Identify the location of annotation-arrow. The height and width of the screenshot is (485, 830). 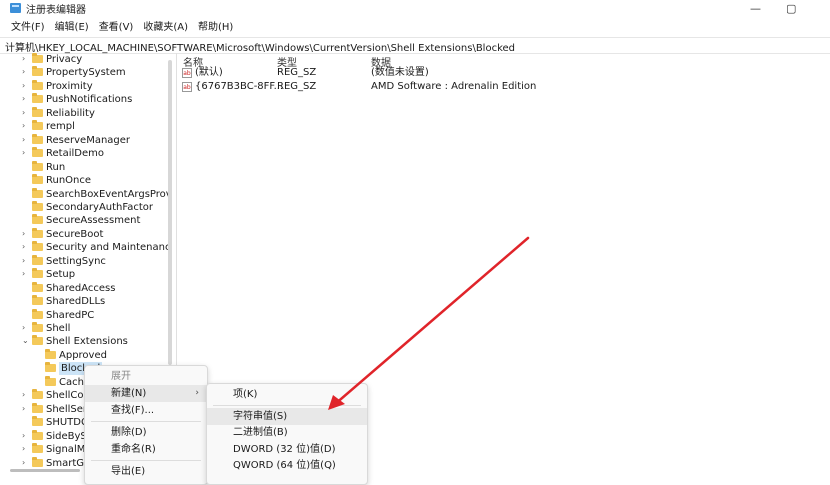
(429, 323).